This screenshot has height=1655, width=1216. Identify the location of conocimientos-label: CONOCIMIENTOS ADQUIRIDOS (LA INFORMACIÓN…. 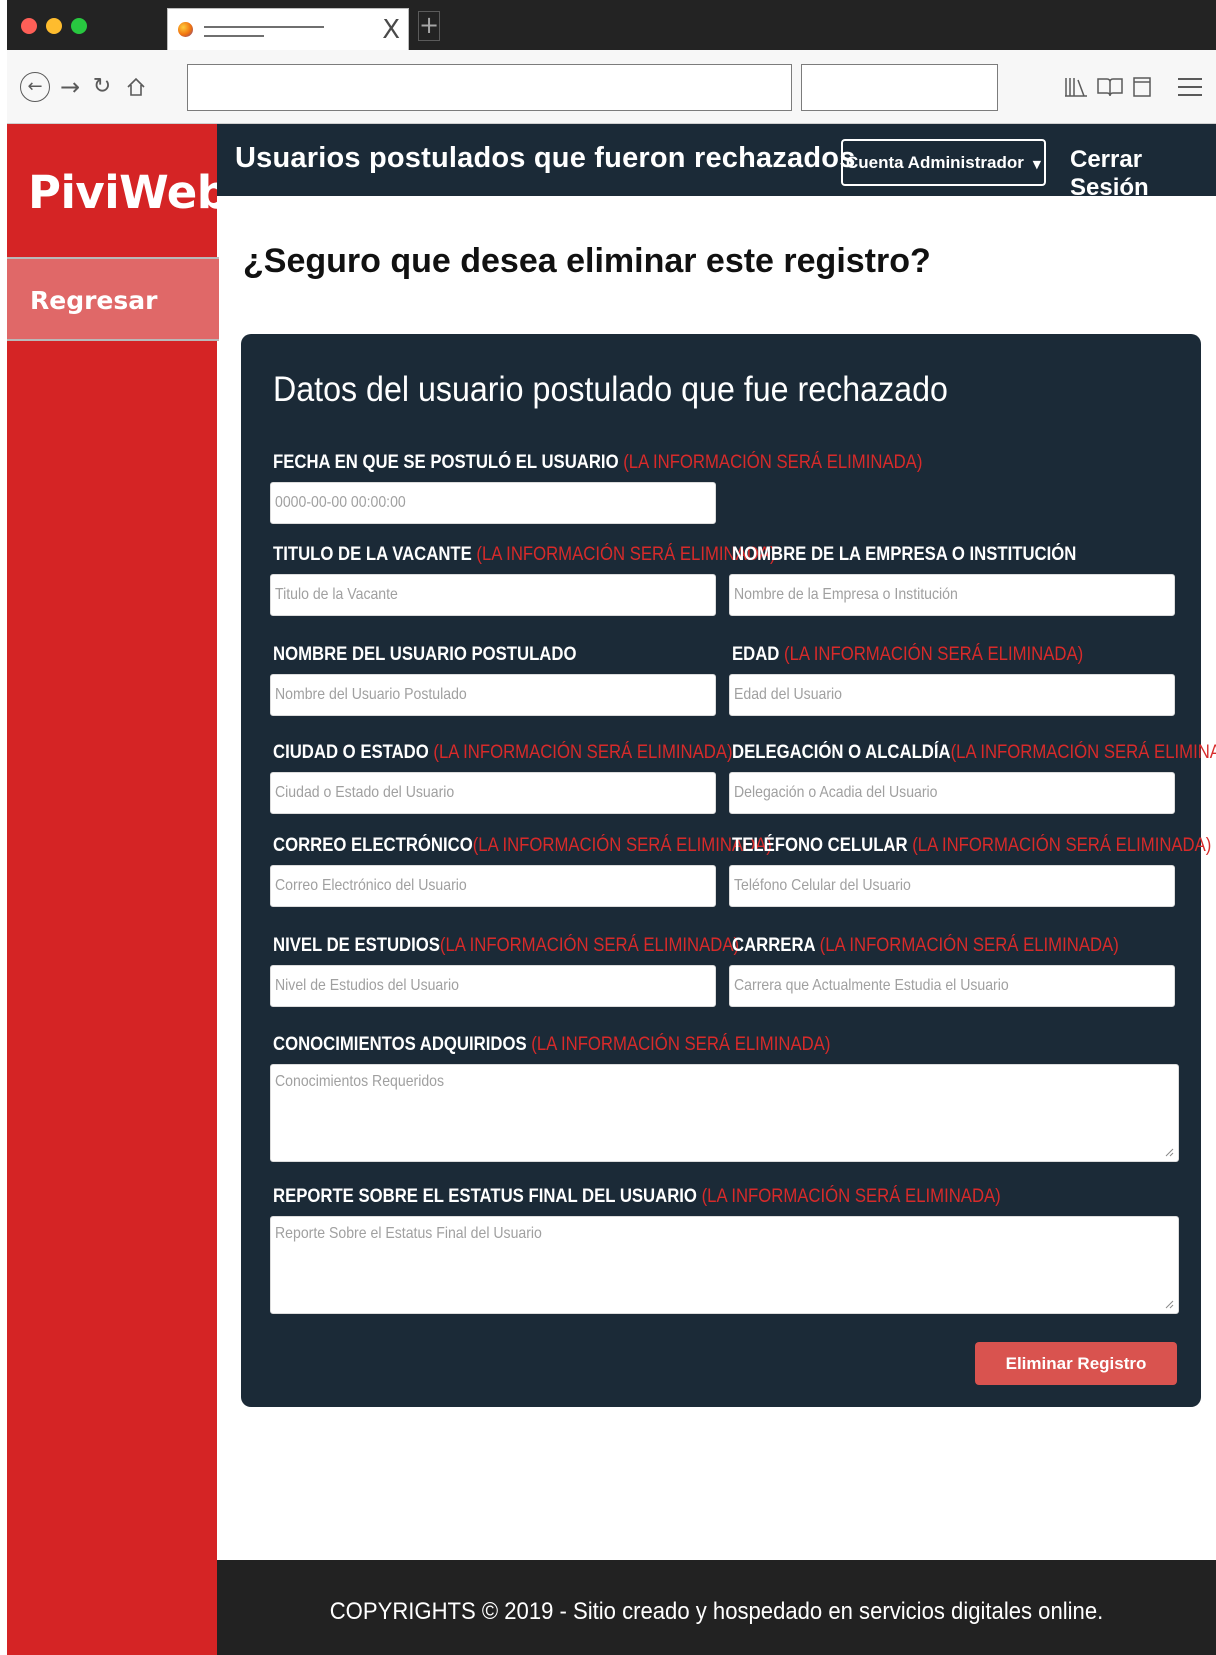
(551, 1045).